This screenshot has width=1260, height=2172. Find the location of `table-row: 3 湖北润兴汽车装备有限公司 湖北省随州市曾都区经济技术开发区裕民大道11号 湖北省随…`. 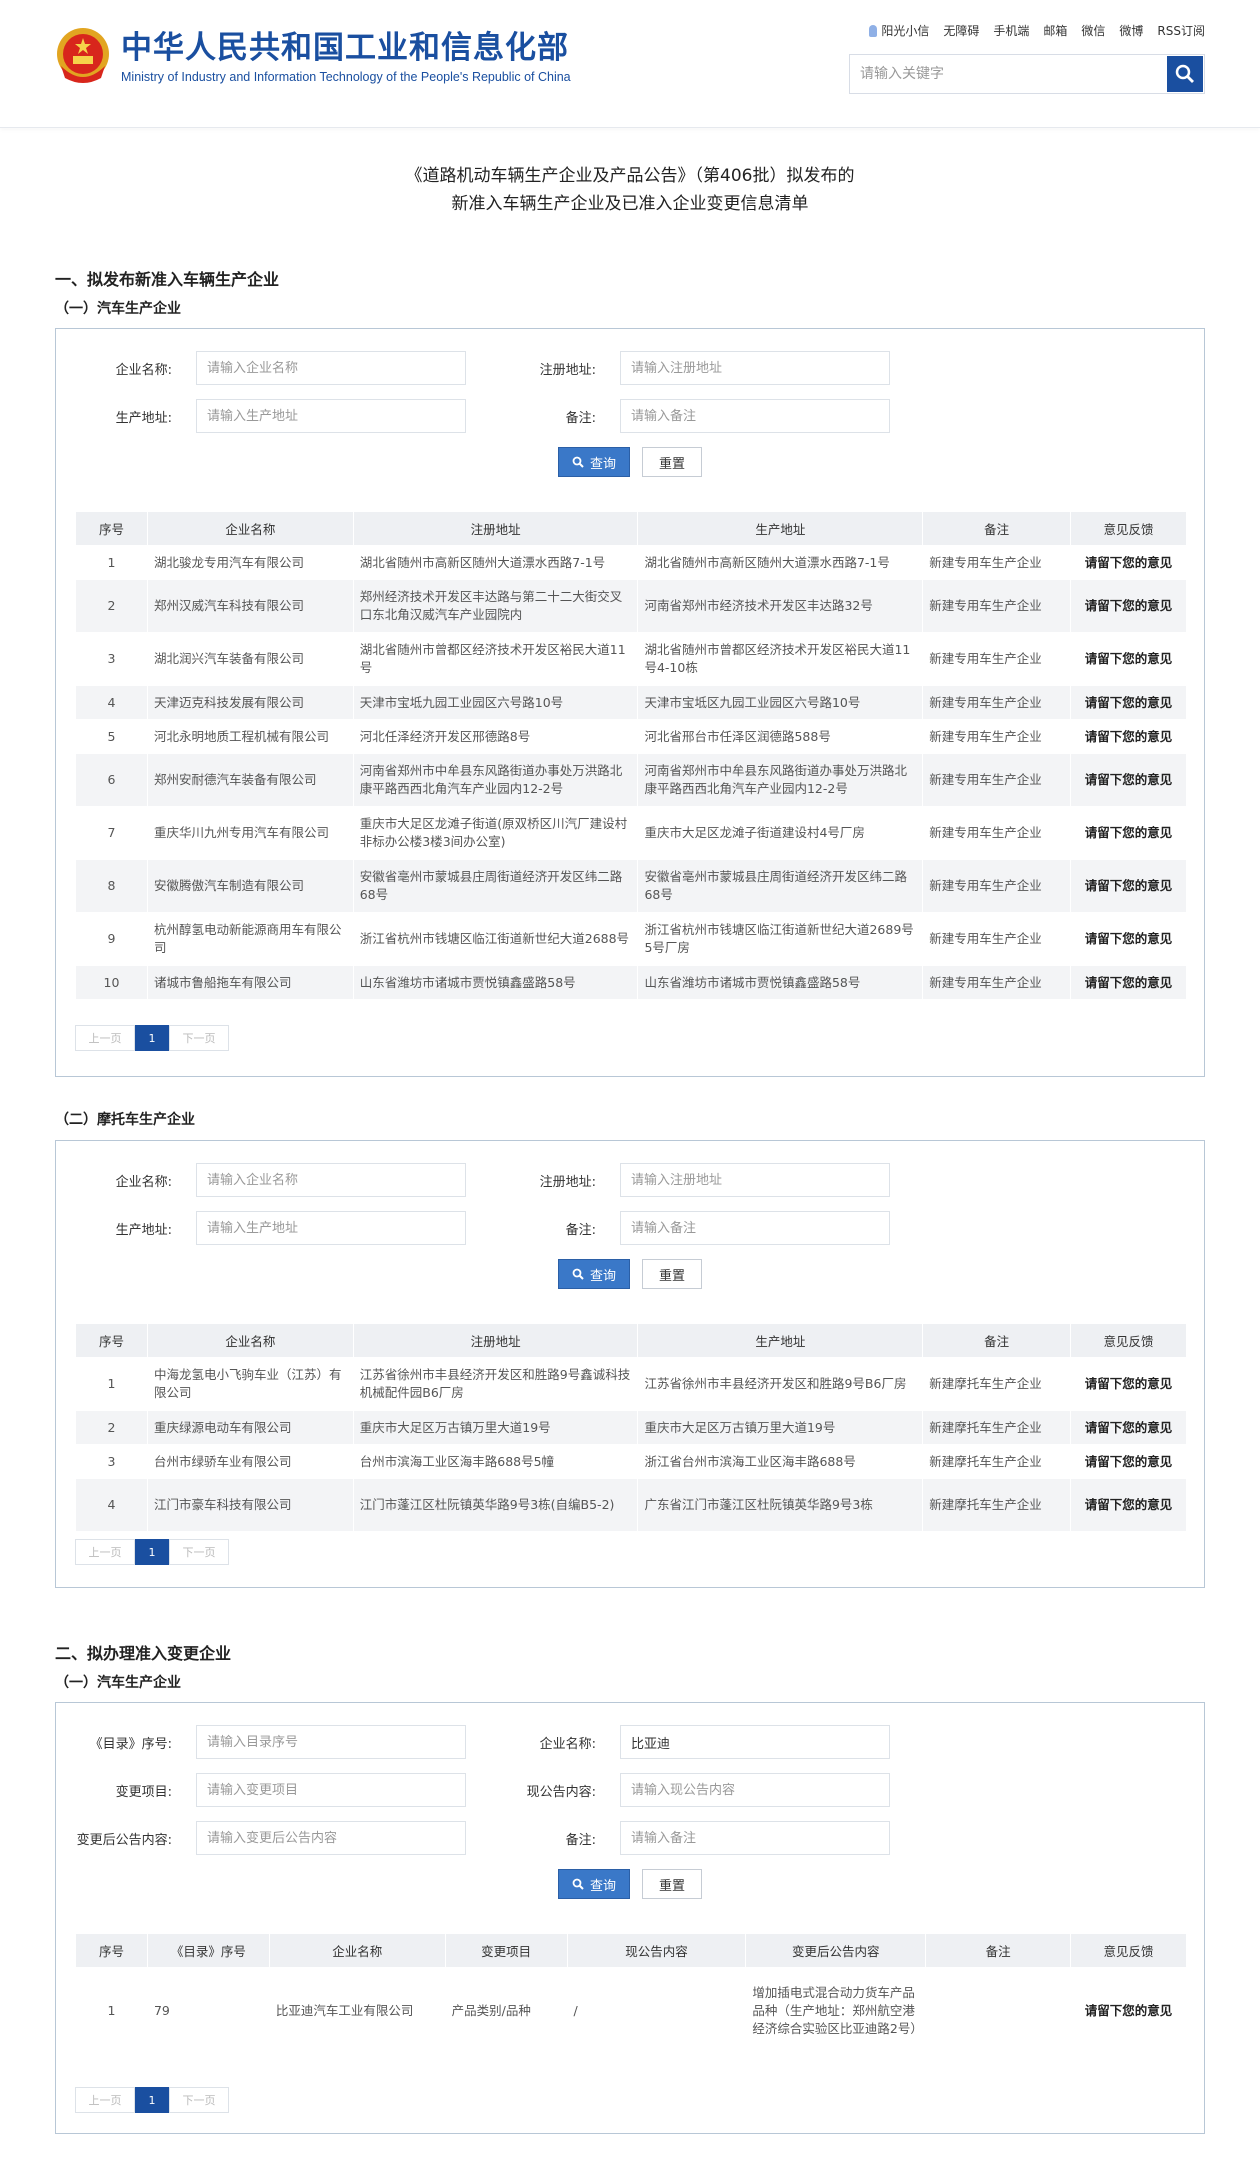

table-row: 3 湖北润兴汽车装备有限公司 湖北省随州市曾都区经济技术开发区裕民大道11号 湖北省随… is located at coordinates (631, 659).